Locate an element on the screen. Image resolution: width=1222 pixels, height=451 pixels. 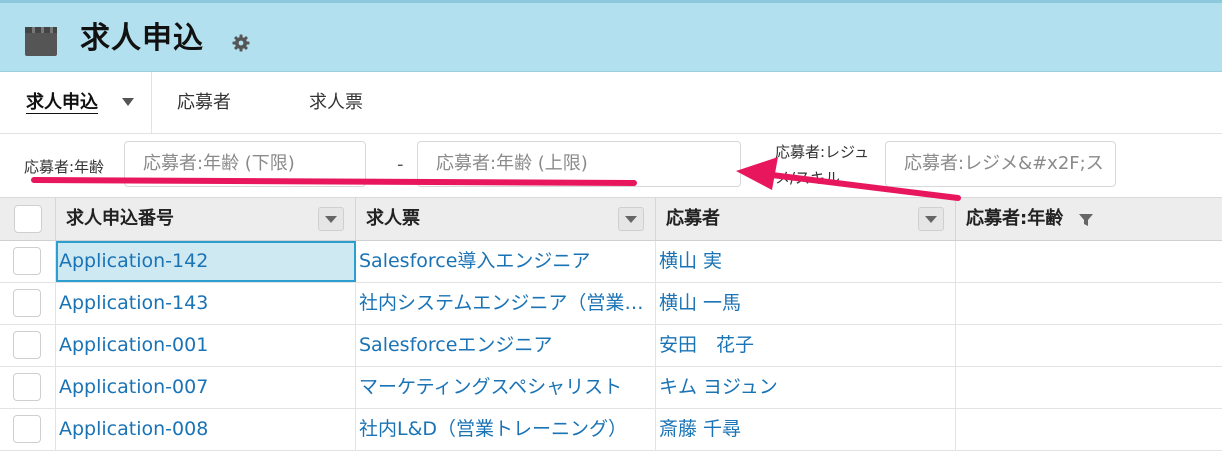
resume-filter-label: 応募者:レジュメ/スキル is located at coordinates (822, 165).